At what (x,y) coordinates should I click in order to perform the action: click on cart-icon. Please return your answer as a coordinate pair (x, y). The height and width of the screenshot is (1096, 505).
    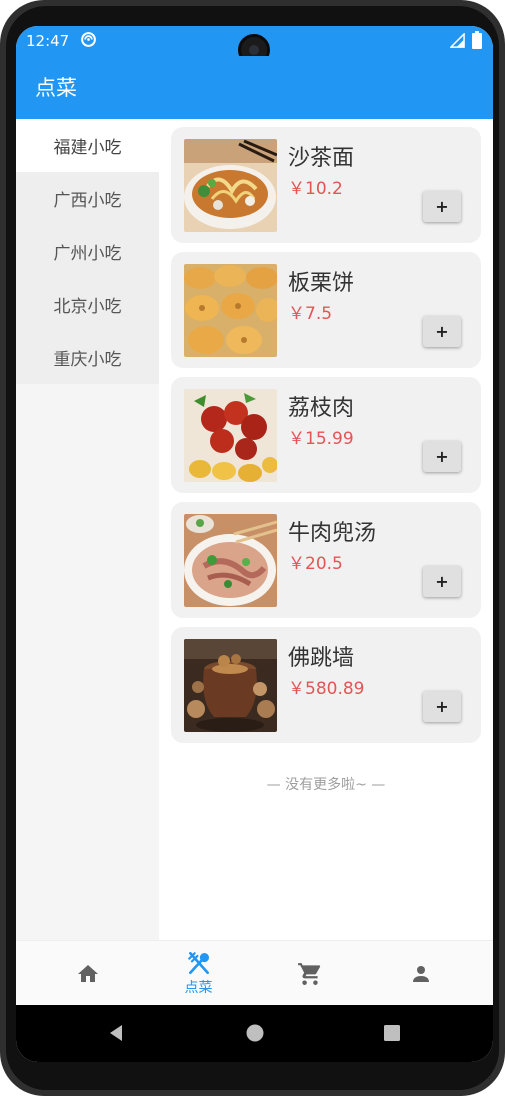
    Looking at the image, I should click on (308, 973).